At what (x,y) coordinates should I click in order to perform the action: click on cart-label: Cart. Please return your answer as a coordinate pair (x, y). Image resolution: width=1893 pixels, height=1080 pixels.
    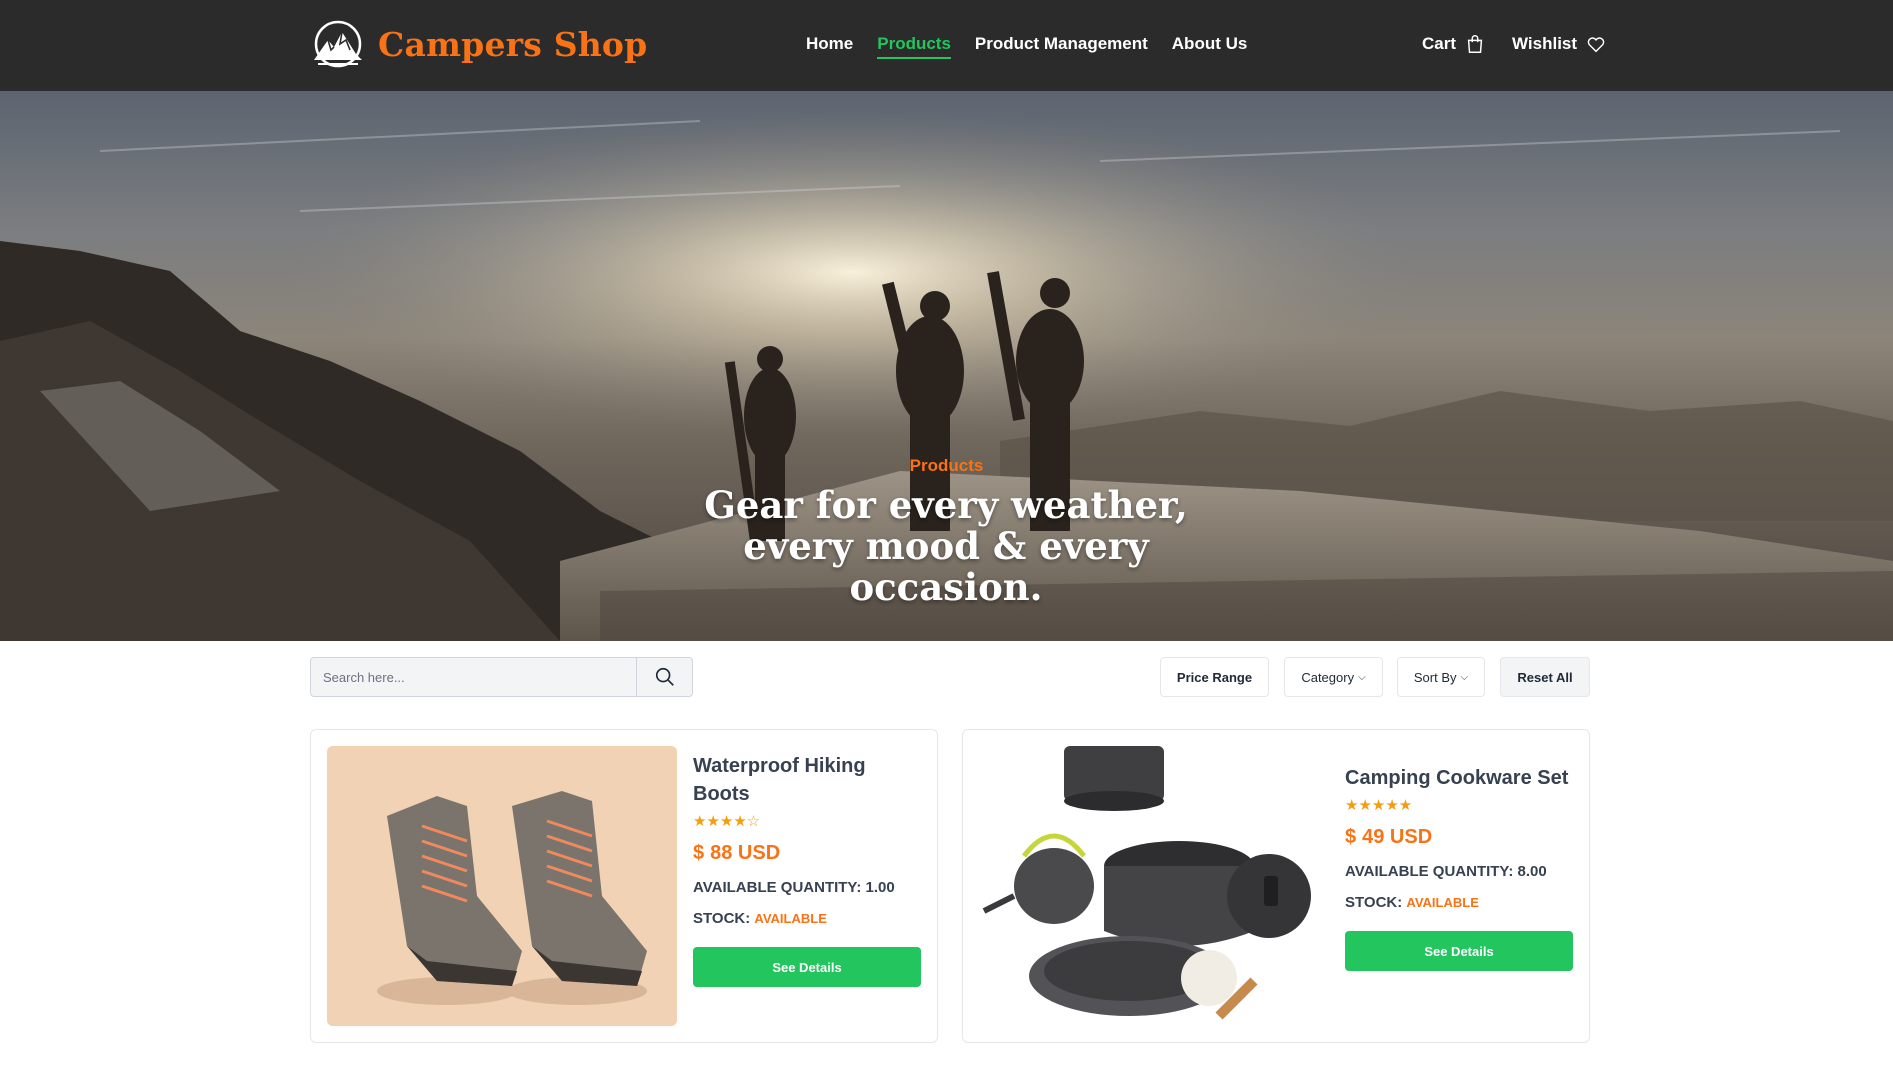
    Looking at the image, I should click on (1439, 43).